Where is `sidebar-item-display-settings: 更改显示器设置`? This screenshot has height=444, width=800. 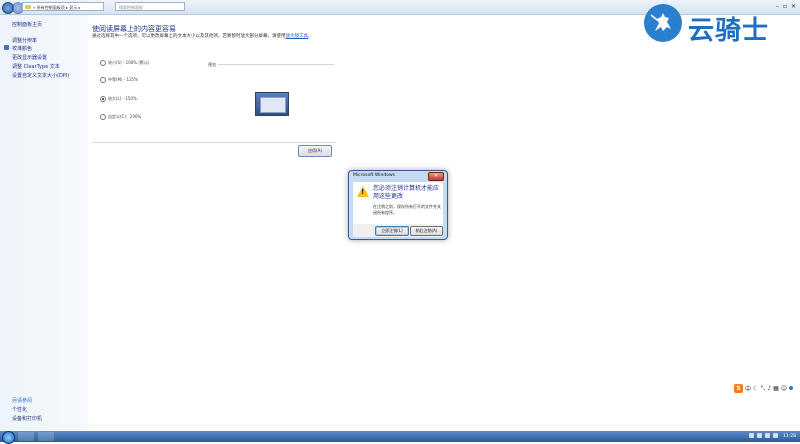 sidebar-item-display-settings: 更改显示器设置 is located at coordinates (29, 57).